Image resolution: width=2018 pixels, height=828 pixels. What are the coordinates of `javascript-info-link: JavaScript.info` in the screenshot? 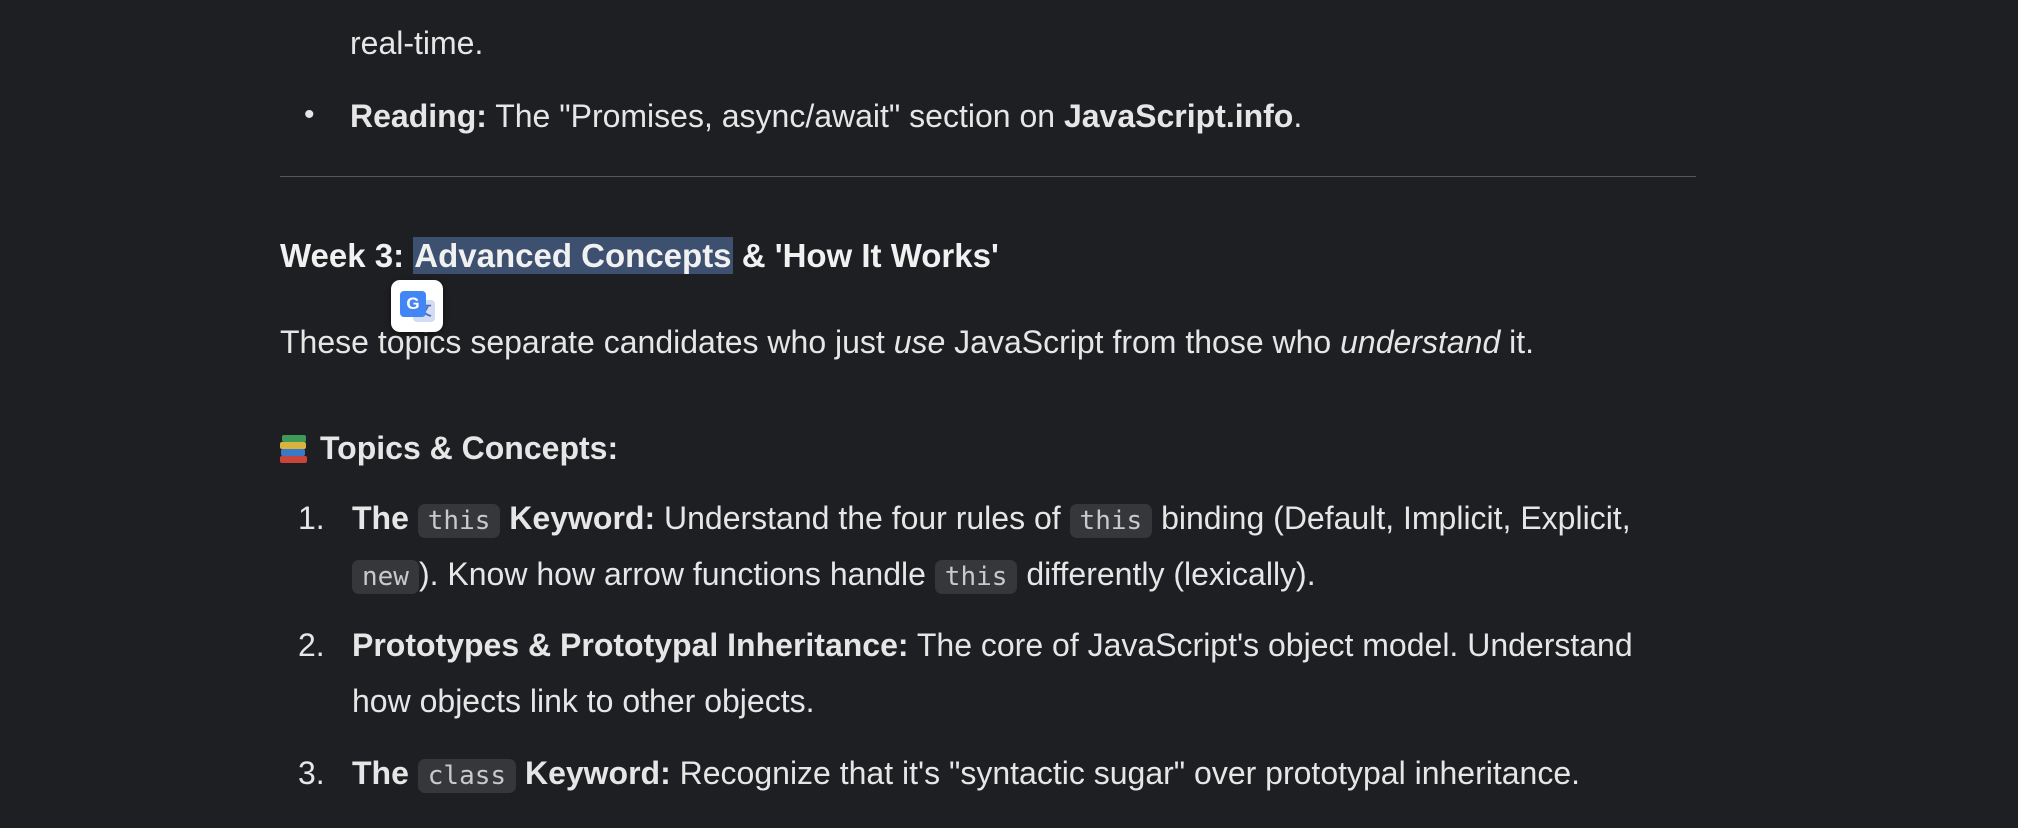 It's located at (1178, 116).